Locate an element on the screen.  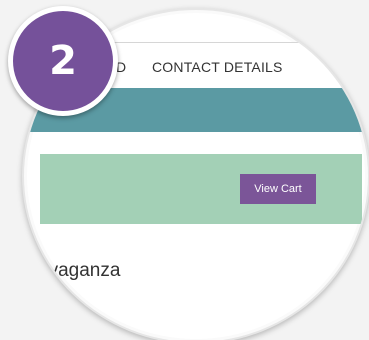
step-contact-details: CONTACT DETAILS is located at coordinates (217, 67).